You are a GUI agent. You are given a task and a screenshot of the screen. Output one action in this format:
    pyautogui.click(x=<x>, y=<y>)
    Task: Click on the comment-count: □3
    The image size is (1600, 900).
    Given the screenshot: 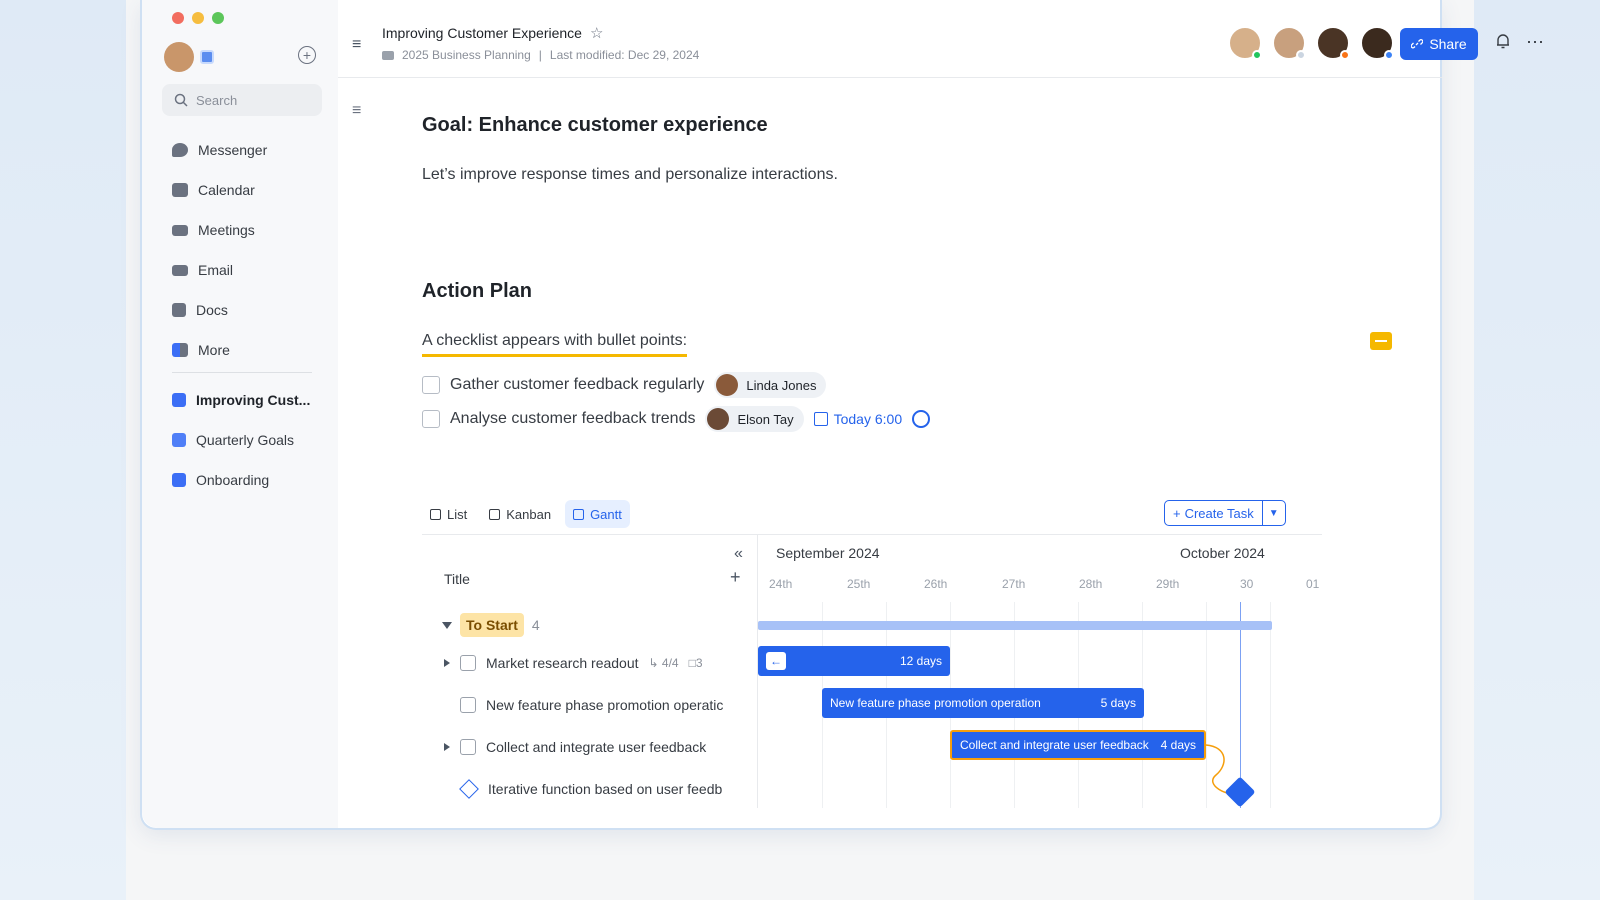 What is the action you would take?
    pyautogui.click(x=695, y=663)
    